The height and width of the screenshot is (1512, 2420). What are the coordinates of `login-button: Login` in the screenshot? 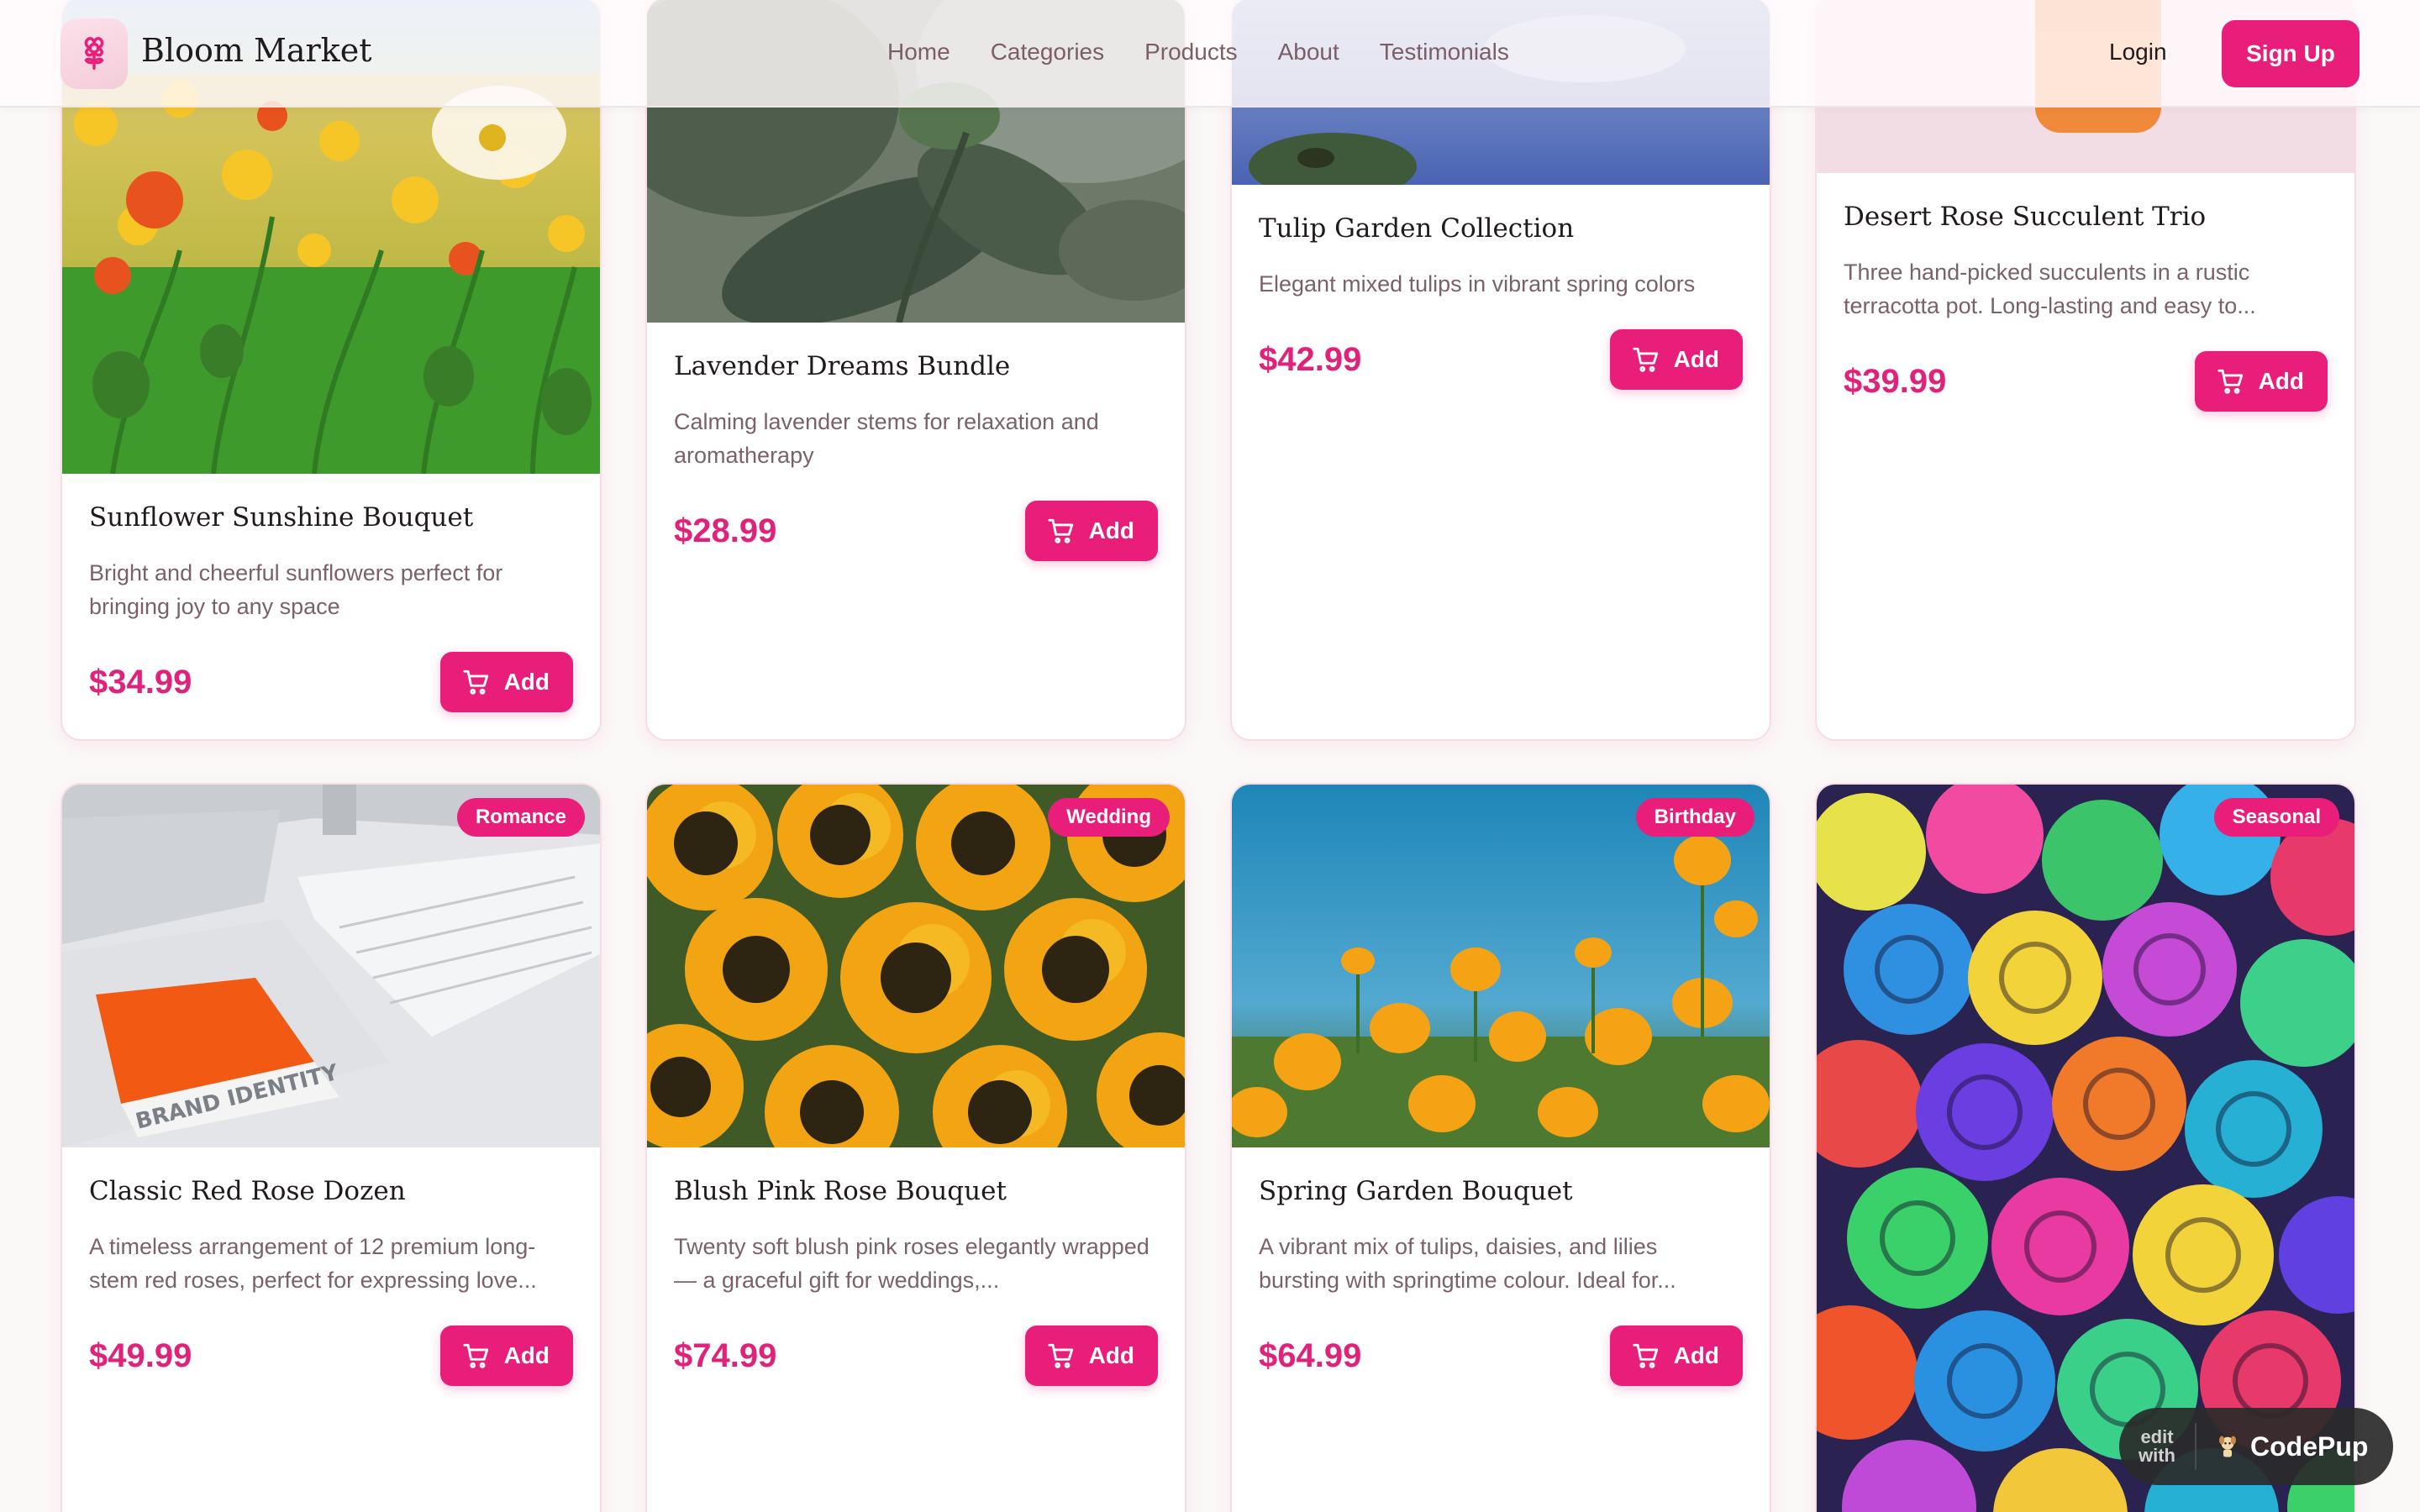 It's located at (2138, 52).